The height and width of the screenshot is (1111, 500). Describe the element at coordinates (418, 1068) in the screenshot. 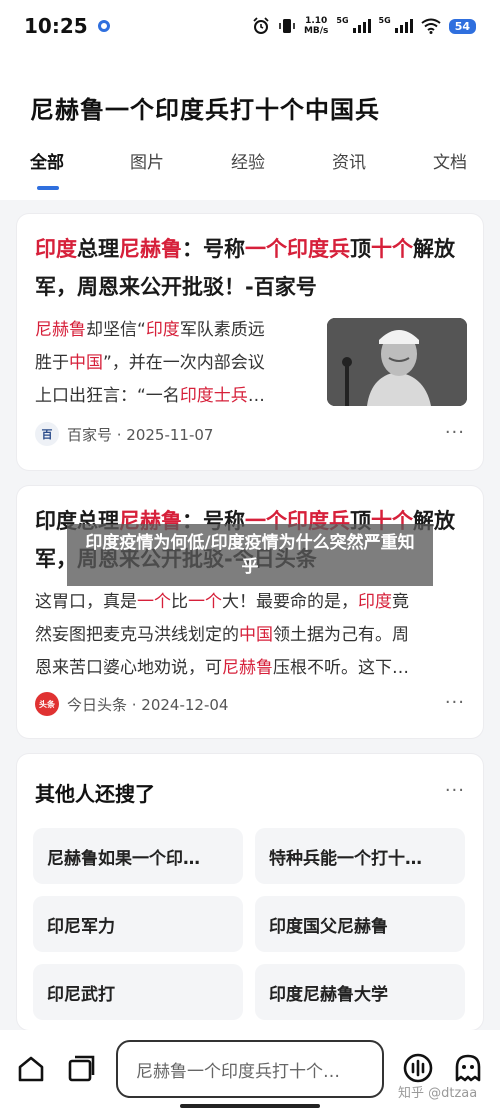

I see `voice-assistant-icon` at that location.